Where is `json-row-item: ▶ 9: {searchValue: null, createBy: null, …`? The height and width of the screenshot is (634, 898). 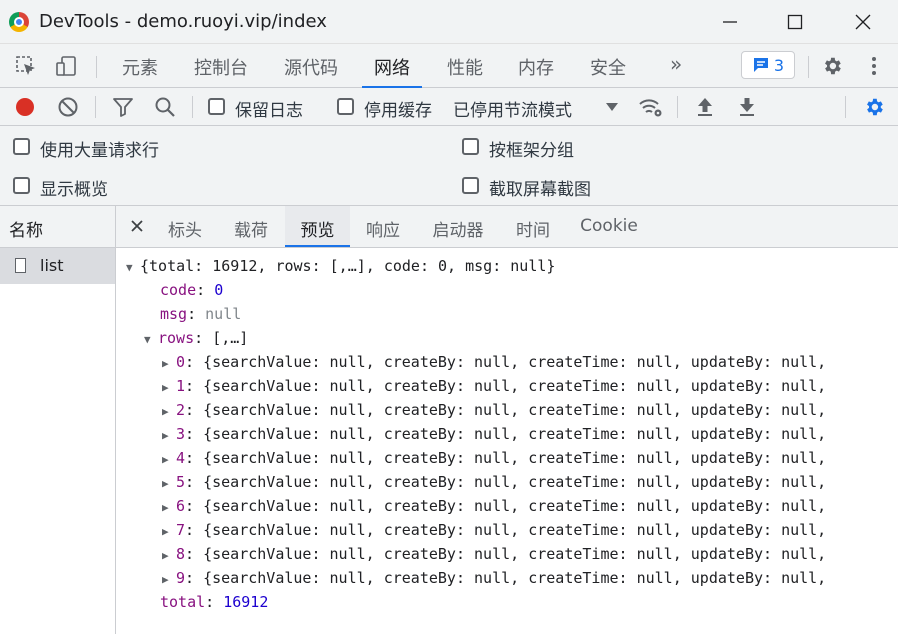
json-row-item: ▶ 9: {searchValue: null, createBy: null, … is located at coordinates (494, 578).